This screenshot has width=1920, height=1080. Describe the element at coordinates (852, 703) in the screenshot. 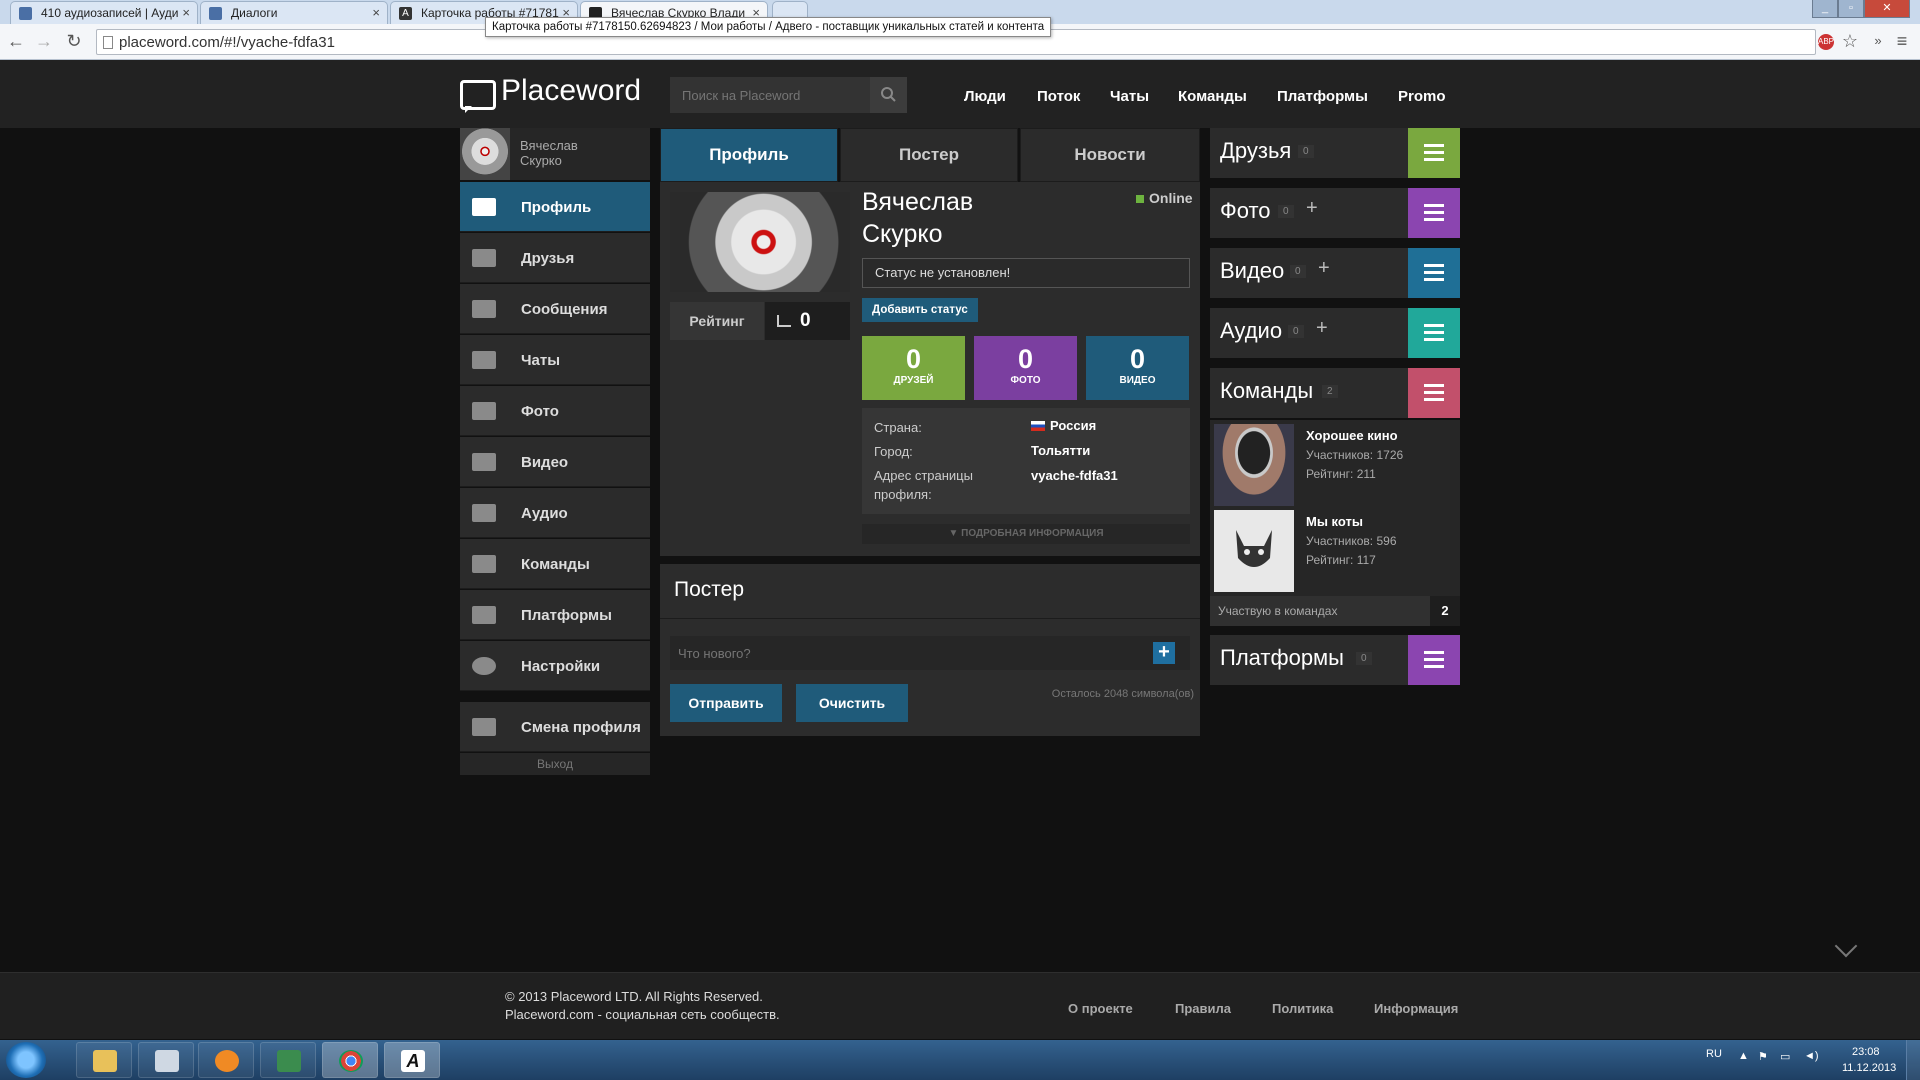

I see `clear-button: Очистить` at that location.